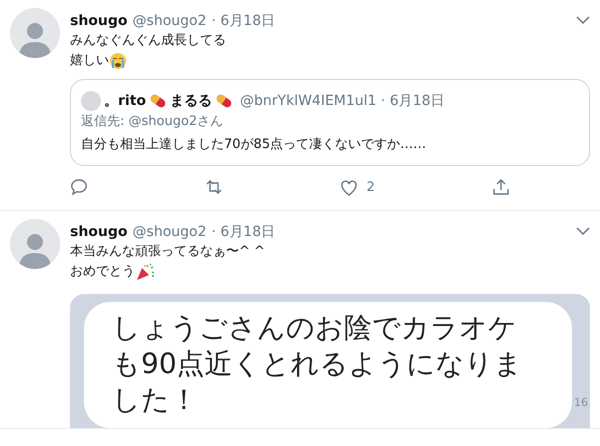 This screenshot has height=446, width=600. What do you see at coordinates (581, 403) in the screenshot?
I see `message-time: 16` at bounding box center [581, 403].